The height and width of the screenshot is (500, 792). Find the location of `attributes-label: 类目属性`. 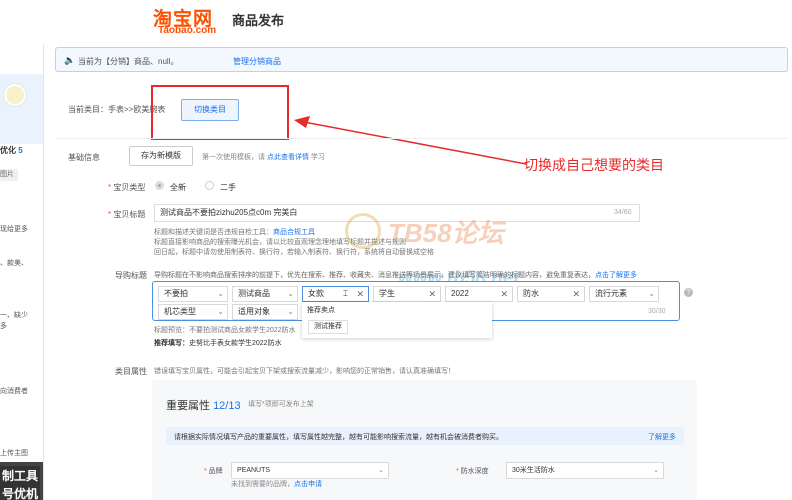

attributes-label: 类目属性 is located at coordinates (131, 371).